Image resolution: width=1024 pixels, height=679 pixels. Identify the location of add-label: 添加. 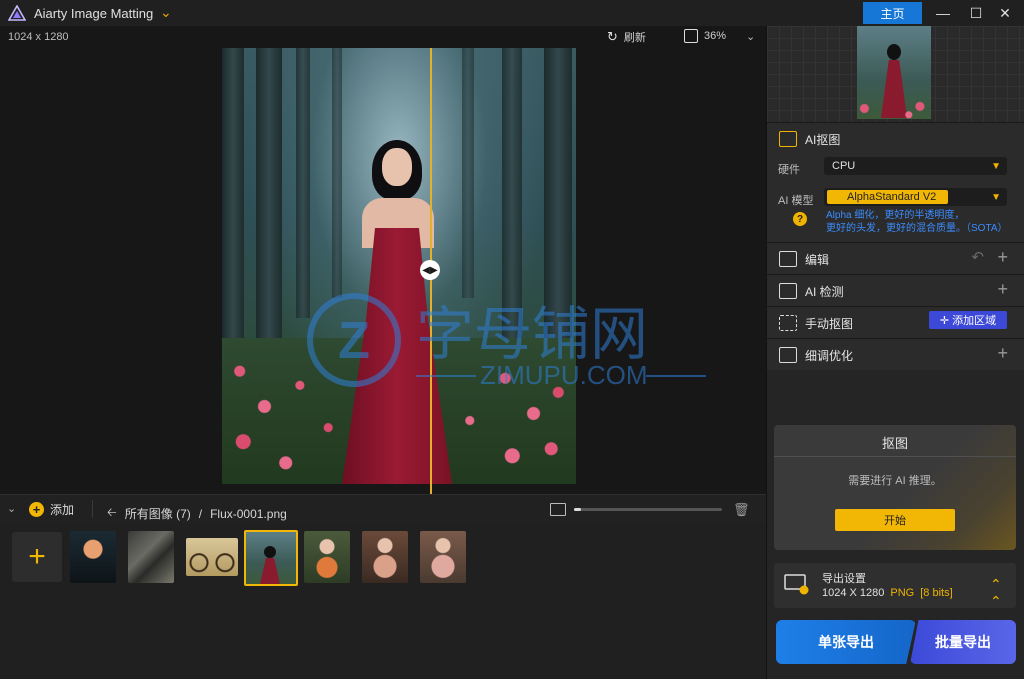
(62, 510).